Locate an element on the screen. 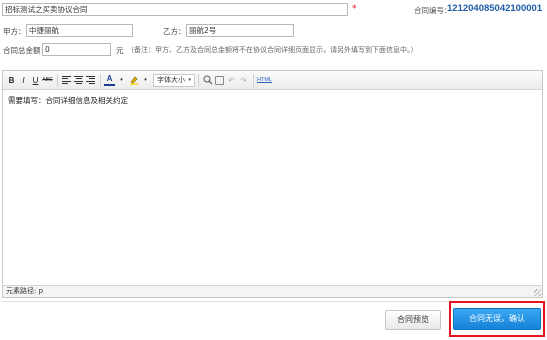 Image resolution: width=547 pixels, height=340 pixels. redo-icon: ↷ is located at coordinates (243, 80).